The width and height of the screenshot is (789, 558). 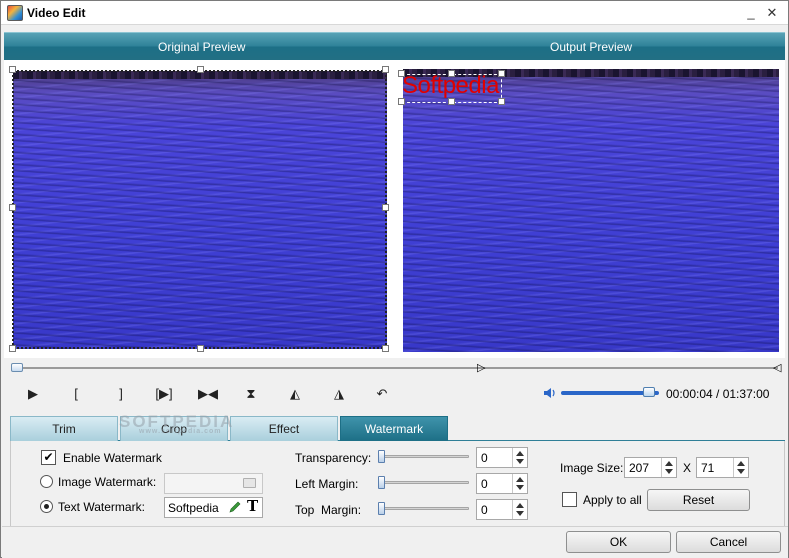 I want to click on app-icon, so click(x=15, y=13).